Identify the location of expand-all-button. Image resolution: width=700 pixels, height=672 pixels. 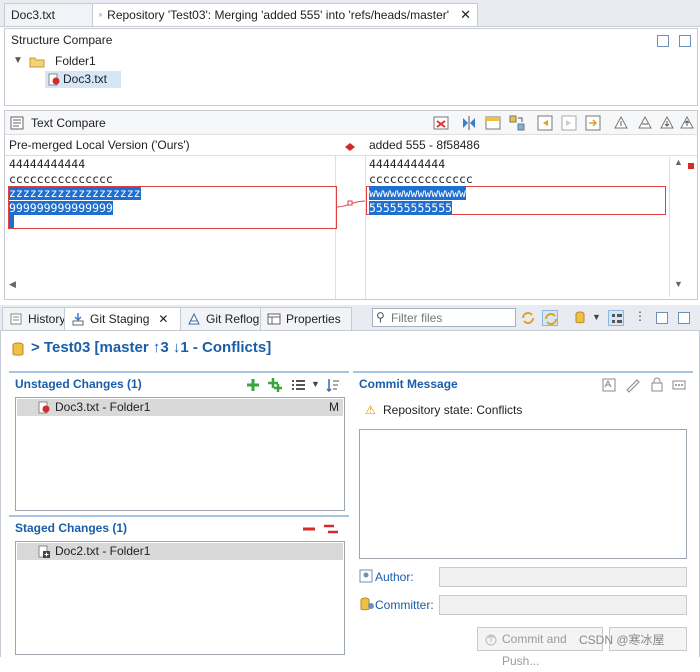
(685, 41).